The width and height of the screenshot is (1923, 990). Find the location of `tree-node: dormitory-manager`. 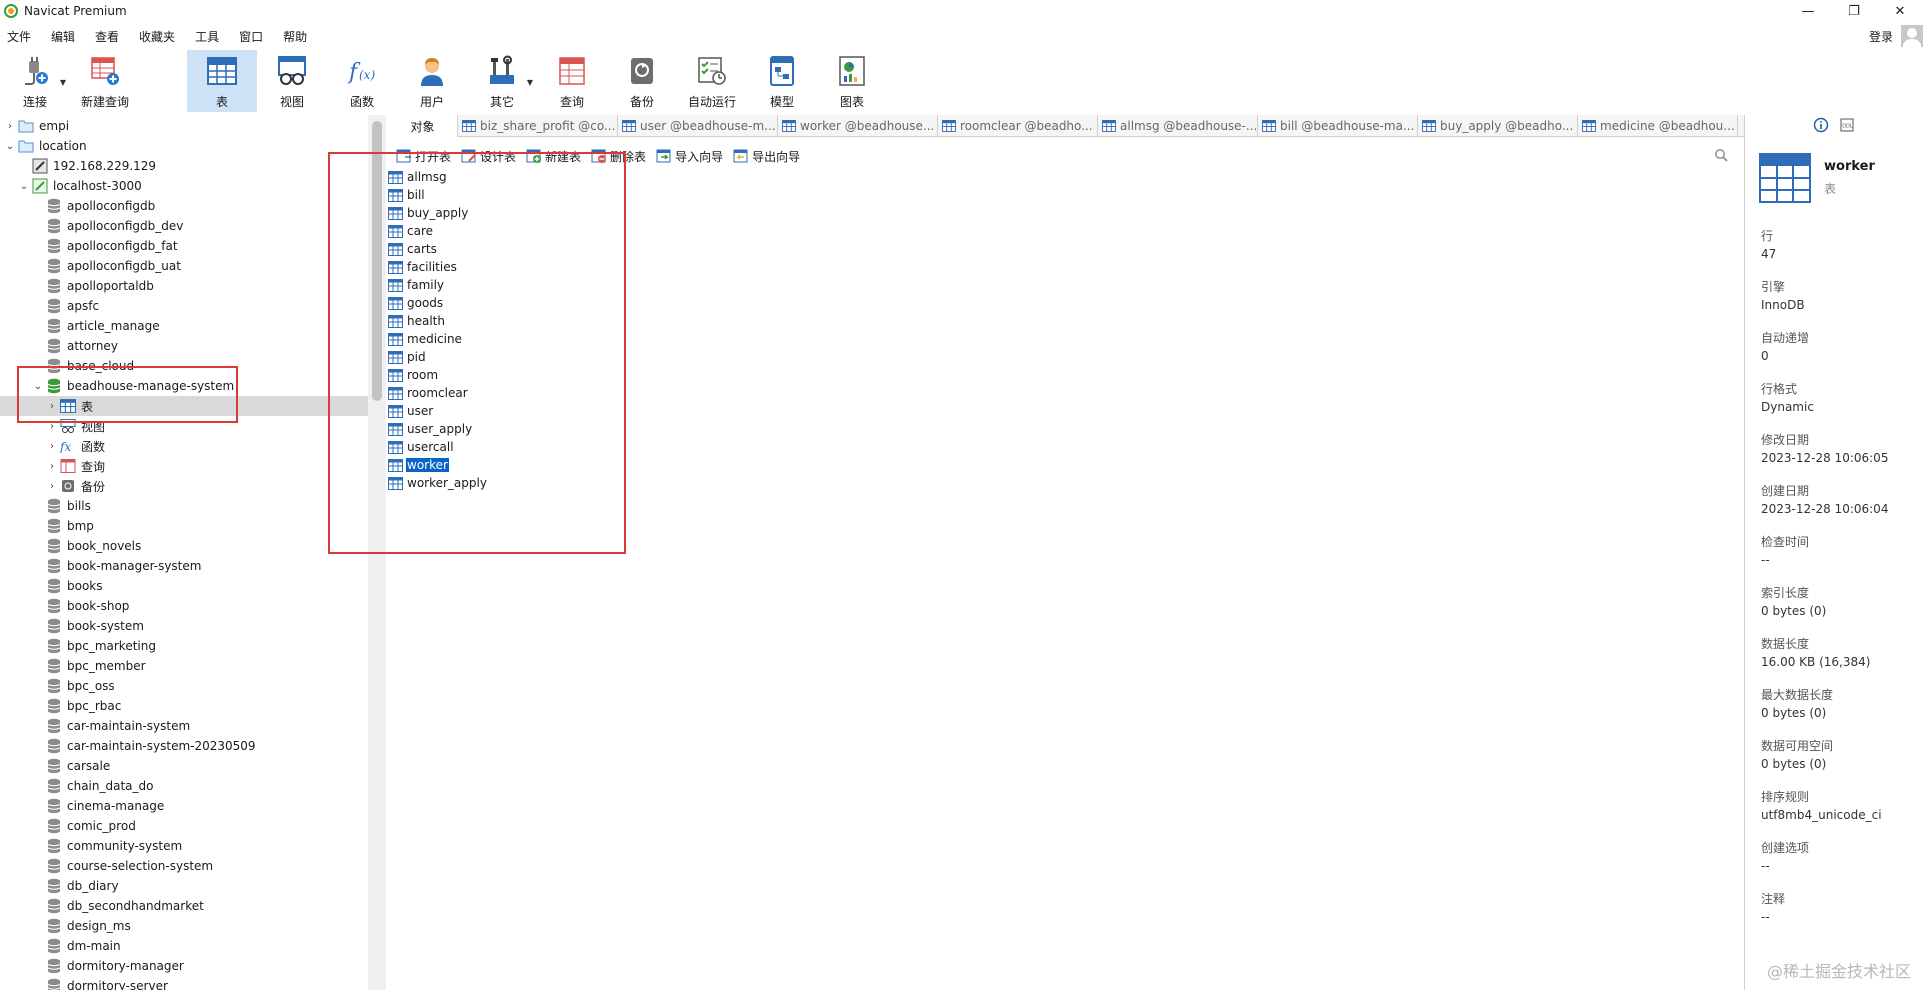

tree-node: dormitory-manager is located at coordinates (184, 966).